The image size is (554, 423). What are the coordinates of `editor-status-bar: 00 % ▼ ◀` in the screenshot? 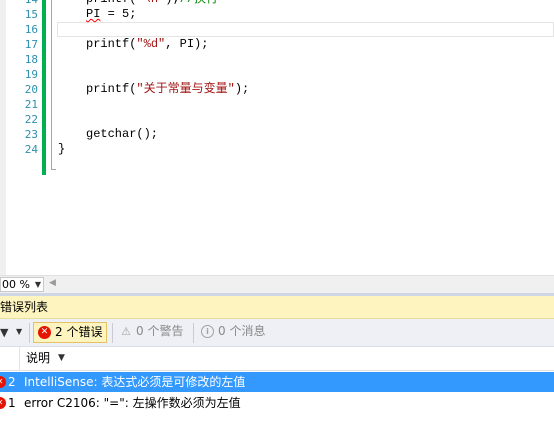 It's located at (277, 284).